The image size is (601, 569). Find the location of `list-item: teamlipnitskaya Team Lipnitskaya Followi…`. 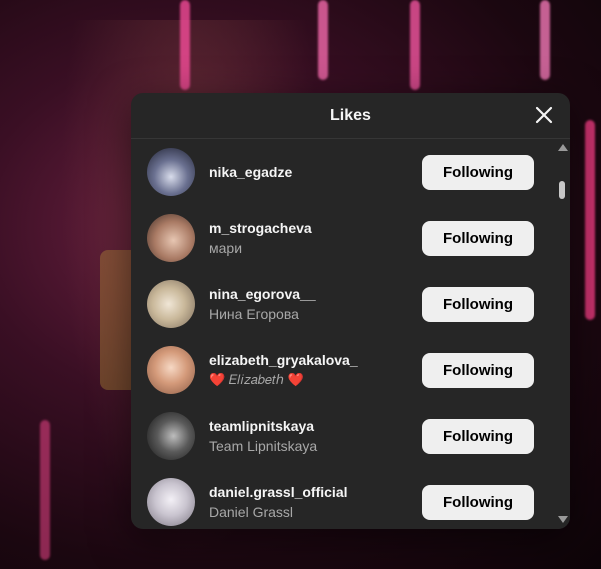

list-item: teamlipnitskaya Team Lipnitskaya Followi… is located at coordinates (342, 436).